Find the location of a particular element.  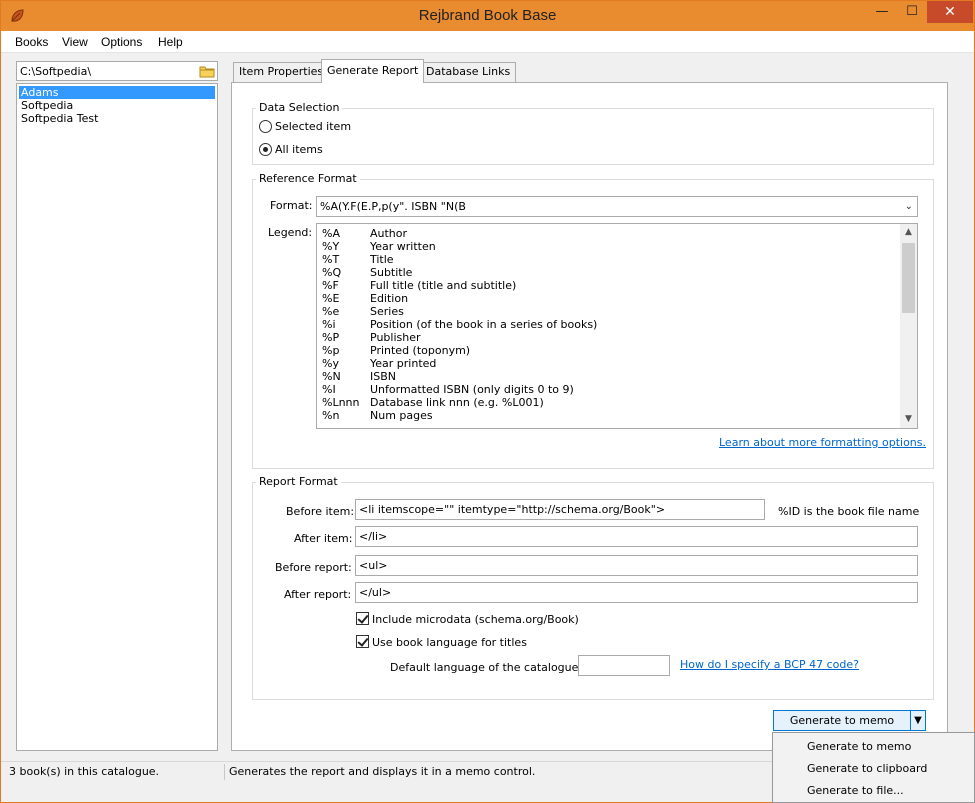

bcp47-help-link: How do I specify a BCP 47 code? is located at coordinates (769, 664).